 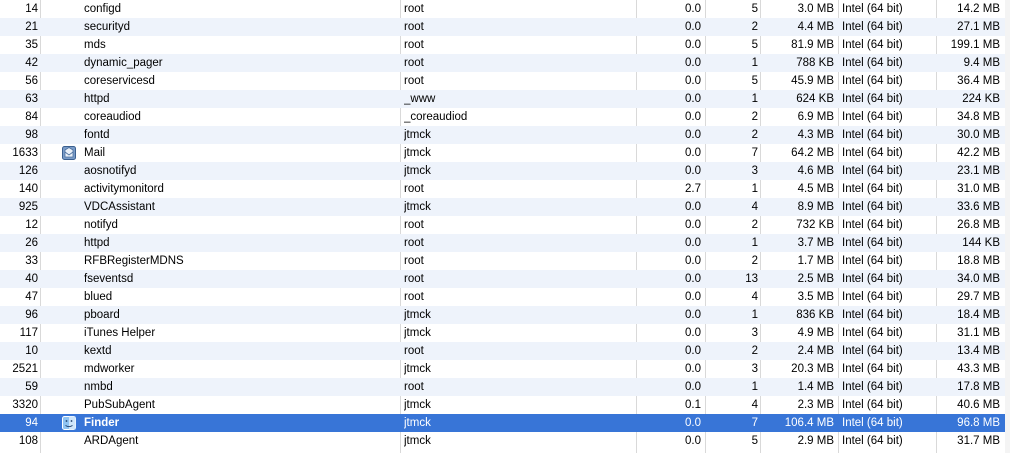 I want to click on process-name-cell: nmbd, so click(x=98, y=387).